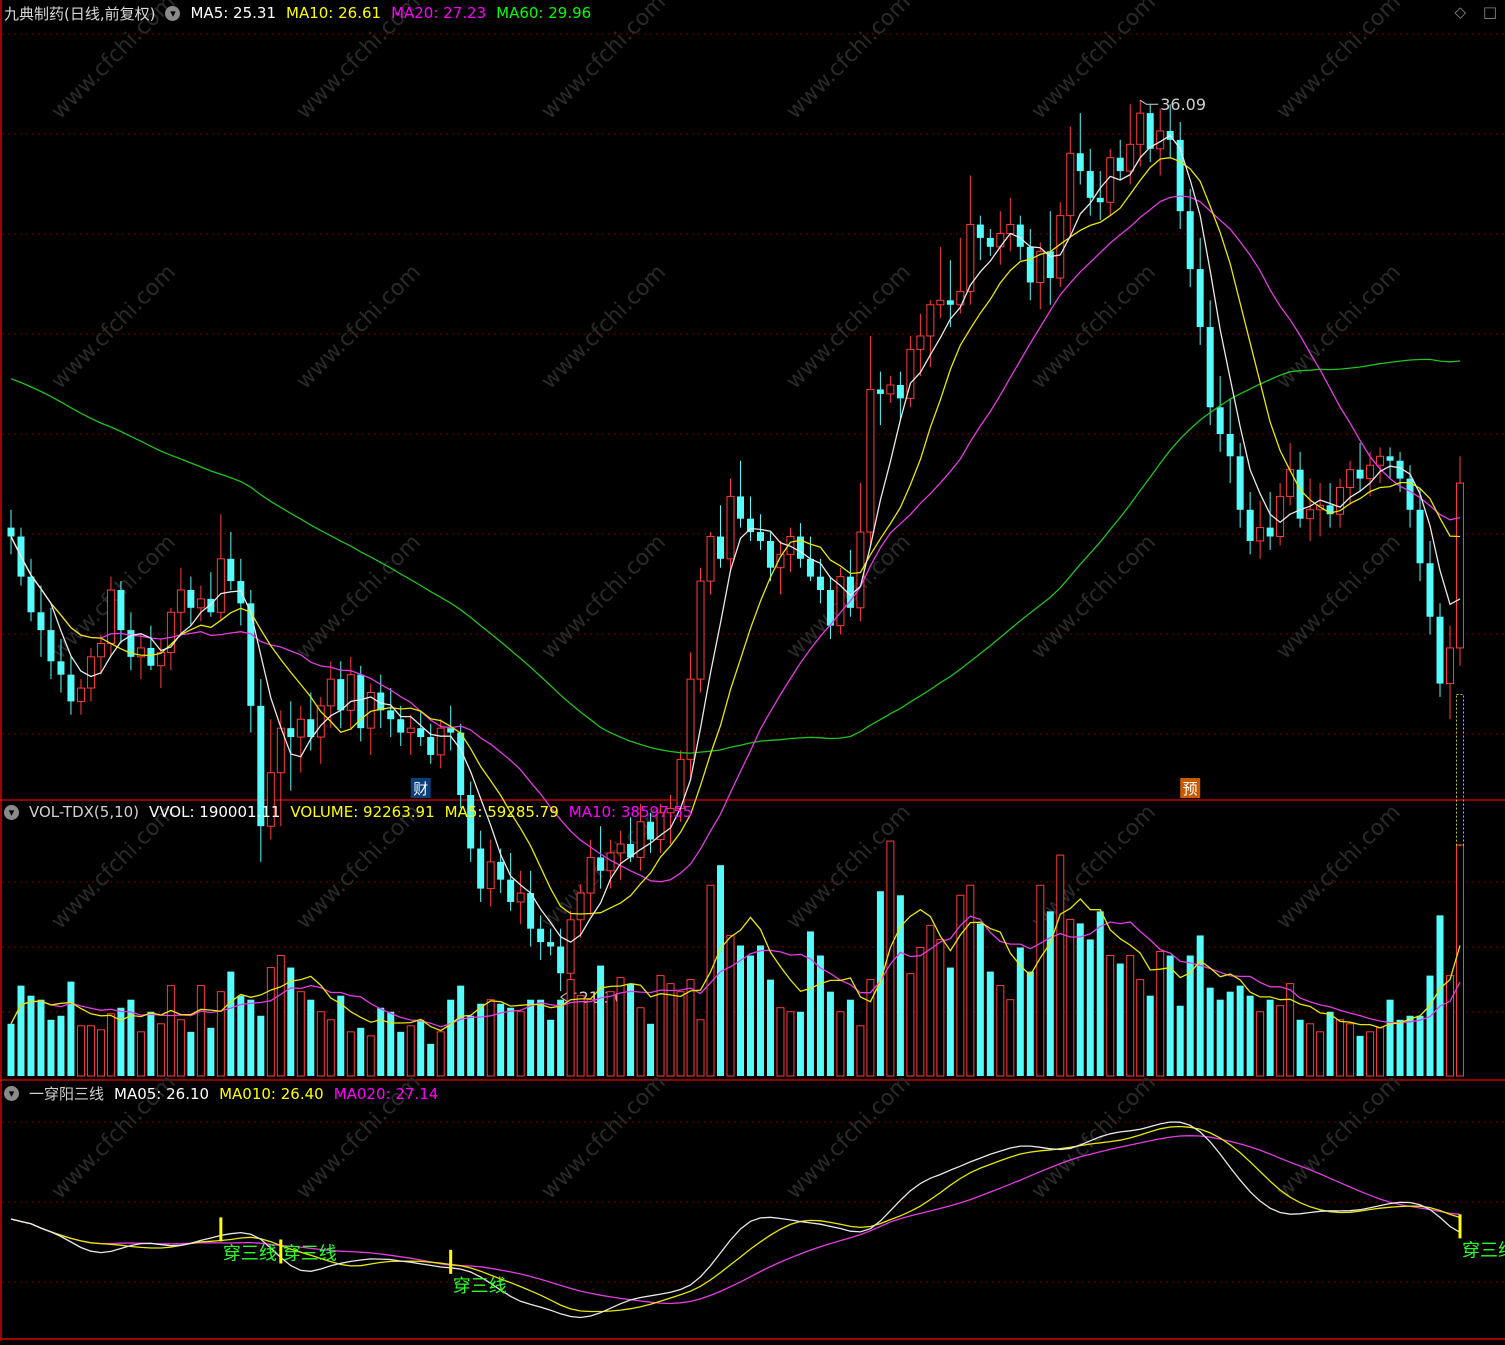 This screenshot has width=1505, height=1345. Describe the element at coordinates (1190, 789) in the screenshot. I see `marker-text: 预` at that location.